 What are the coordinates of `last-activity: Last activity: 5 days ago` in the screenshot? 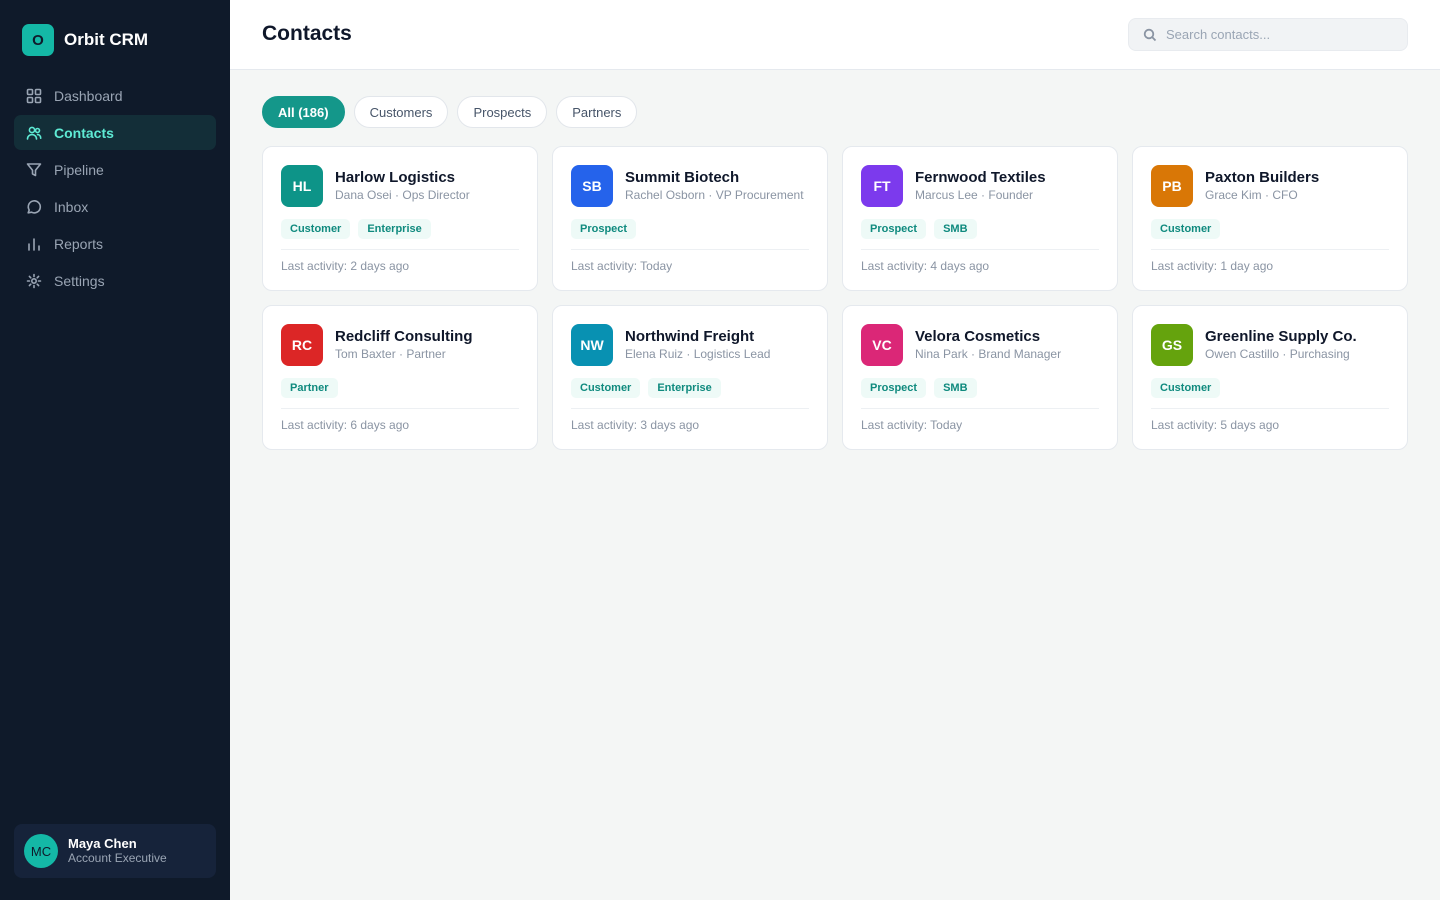 It's located at (1215, 425).